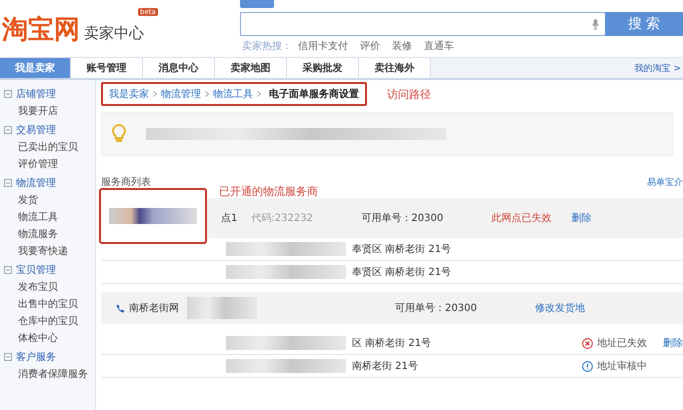 The image size is (683, 410). Describe the element at coordinates (587, 366) in the screenshot. I see `info-icon` at that location.